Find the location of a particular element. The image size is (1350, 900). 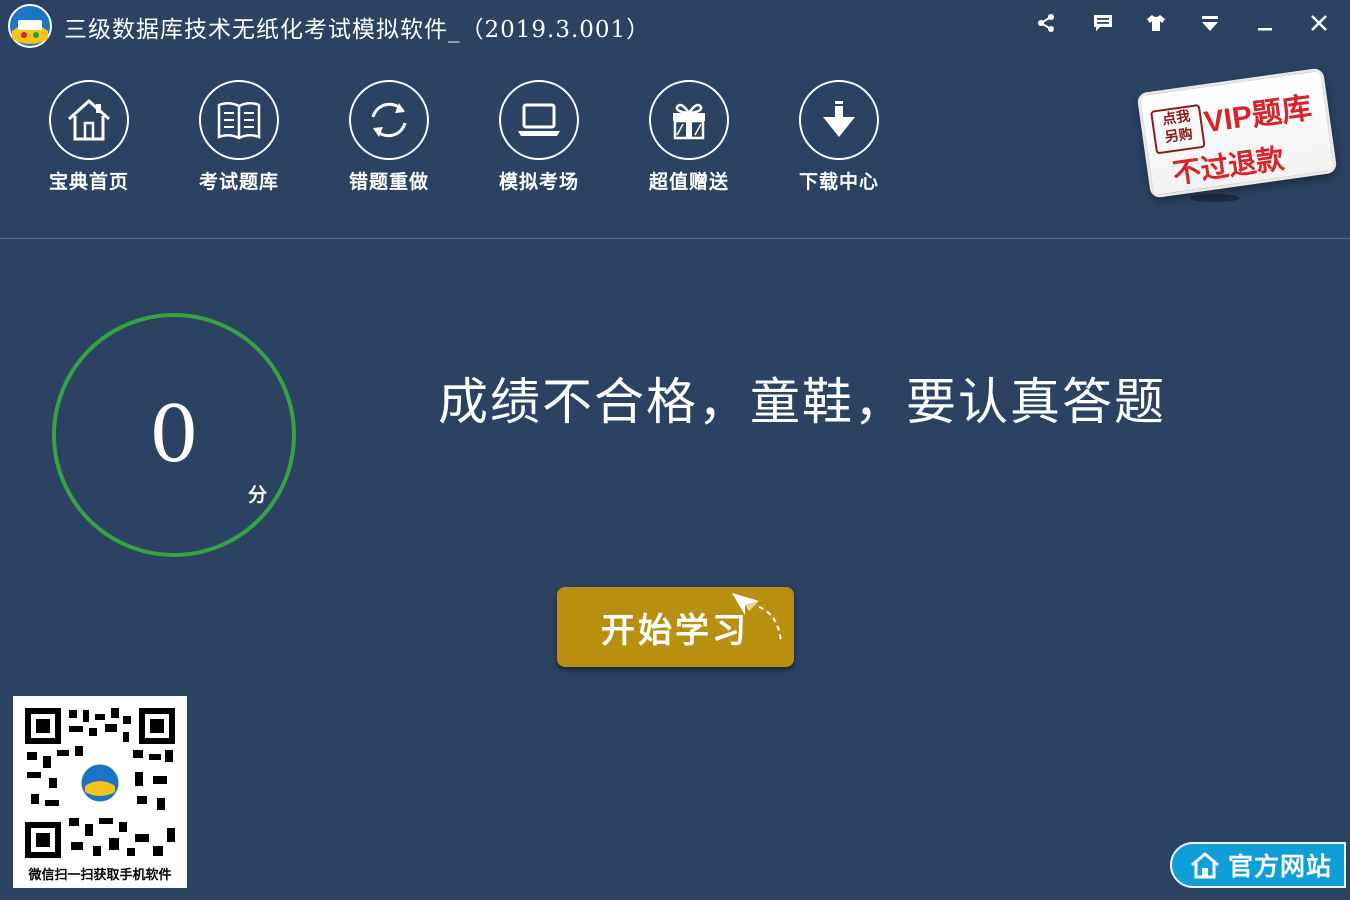

app-logo-icon is located at coordinates (30, 26).